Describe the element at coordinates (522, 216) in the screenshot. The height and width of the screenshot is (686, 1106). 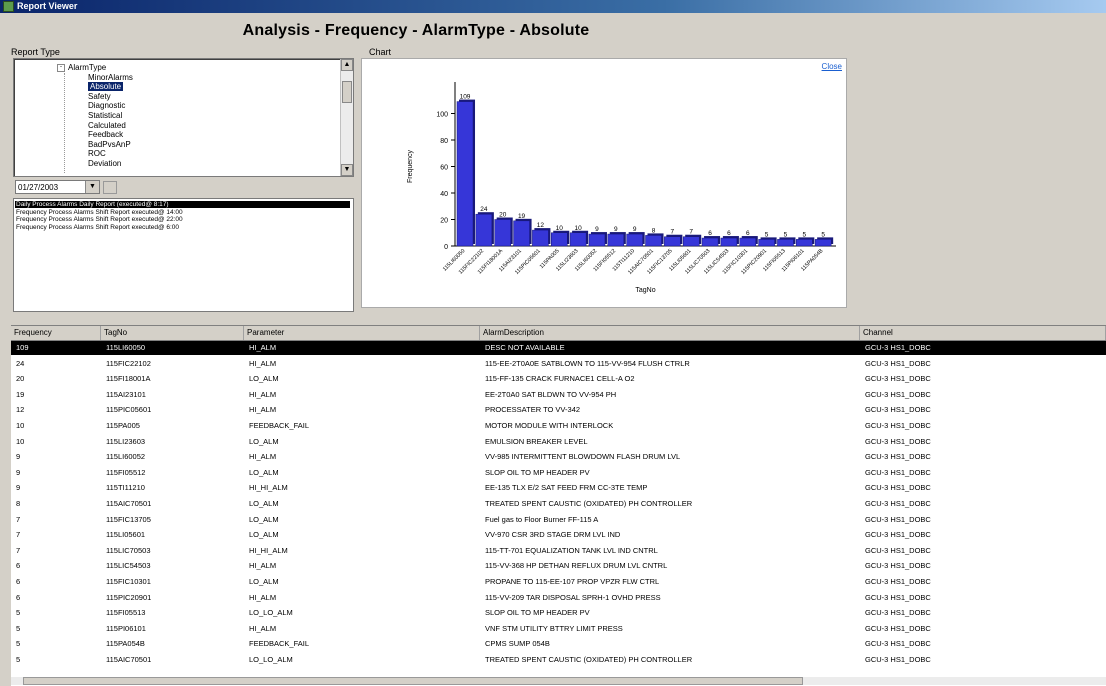
I see `bar-value-label: 19` at that location.